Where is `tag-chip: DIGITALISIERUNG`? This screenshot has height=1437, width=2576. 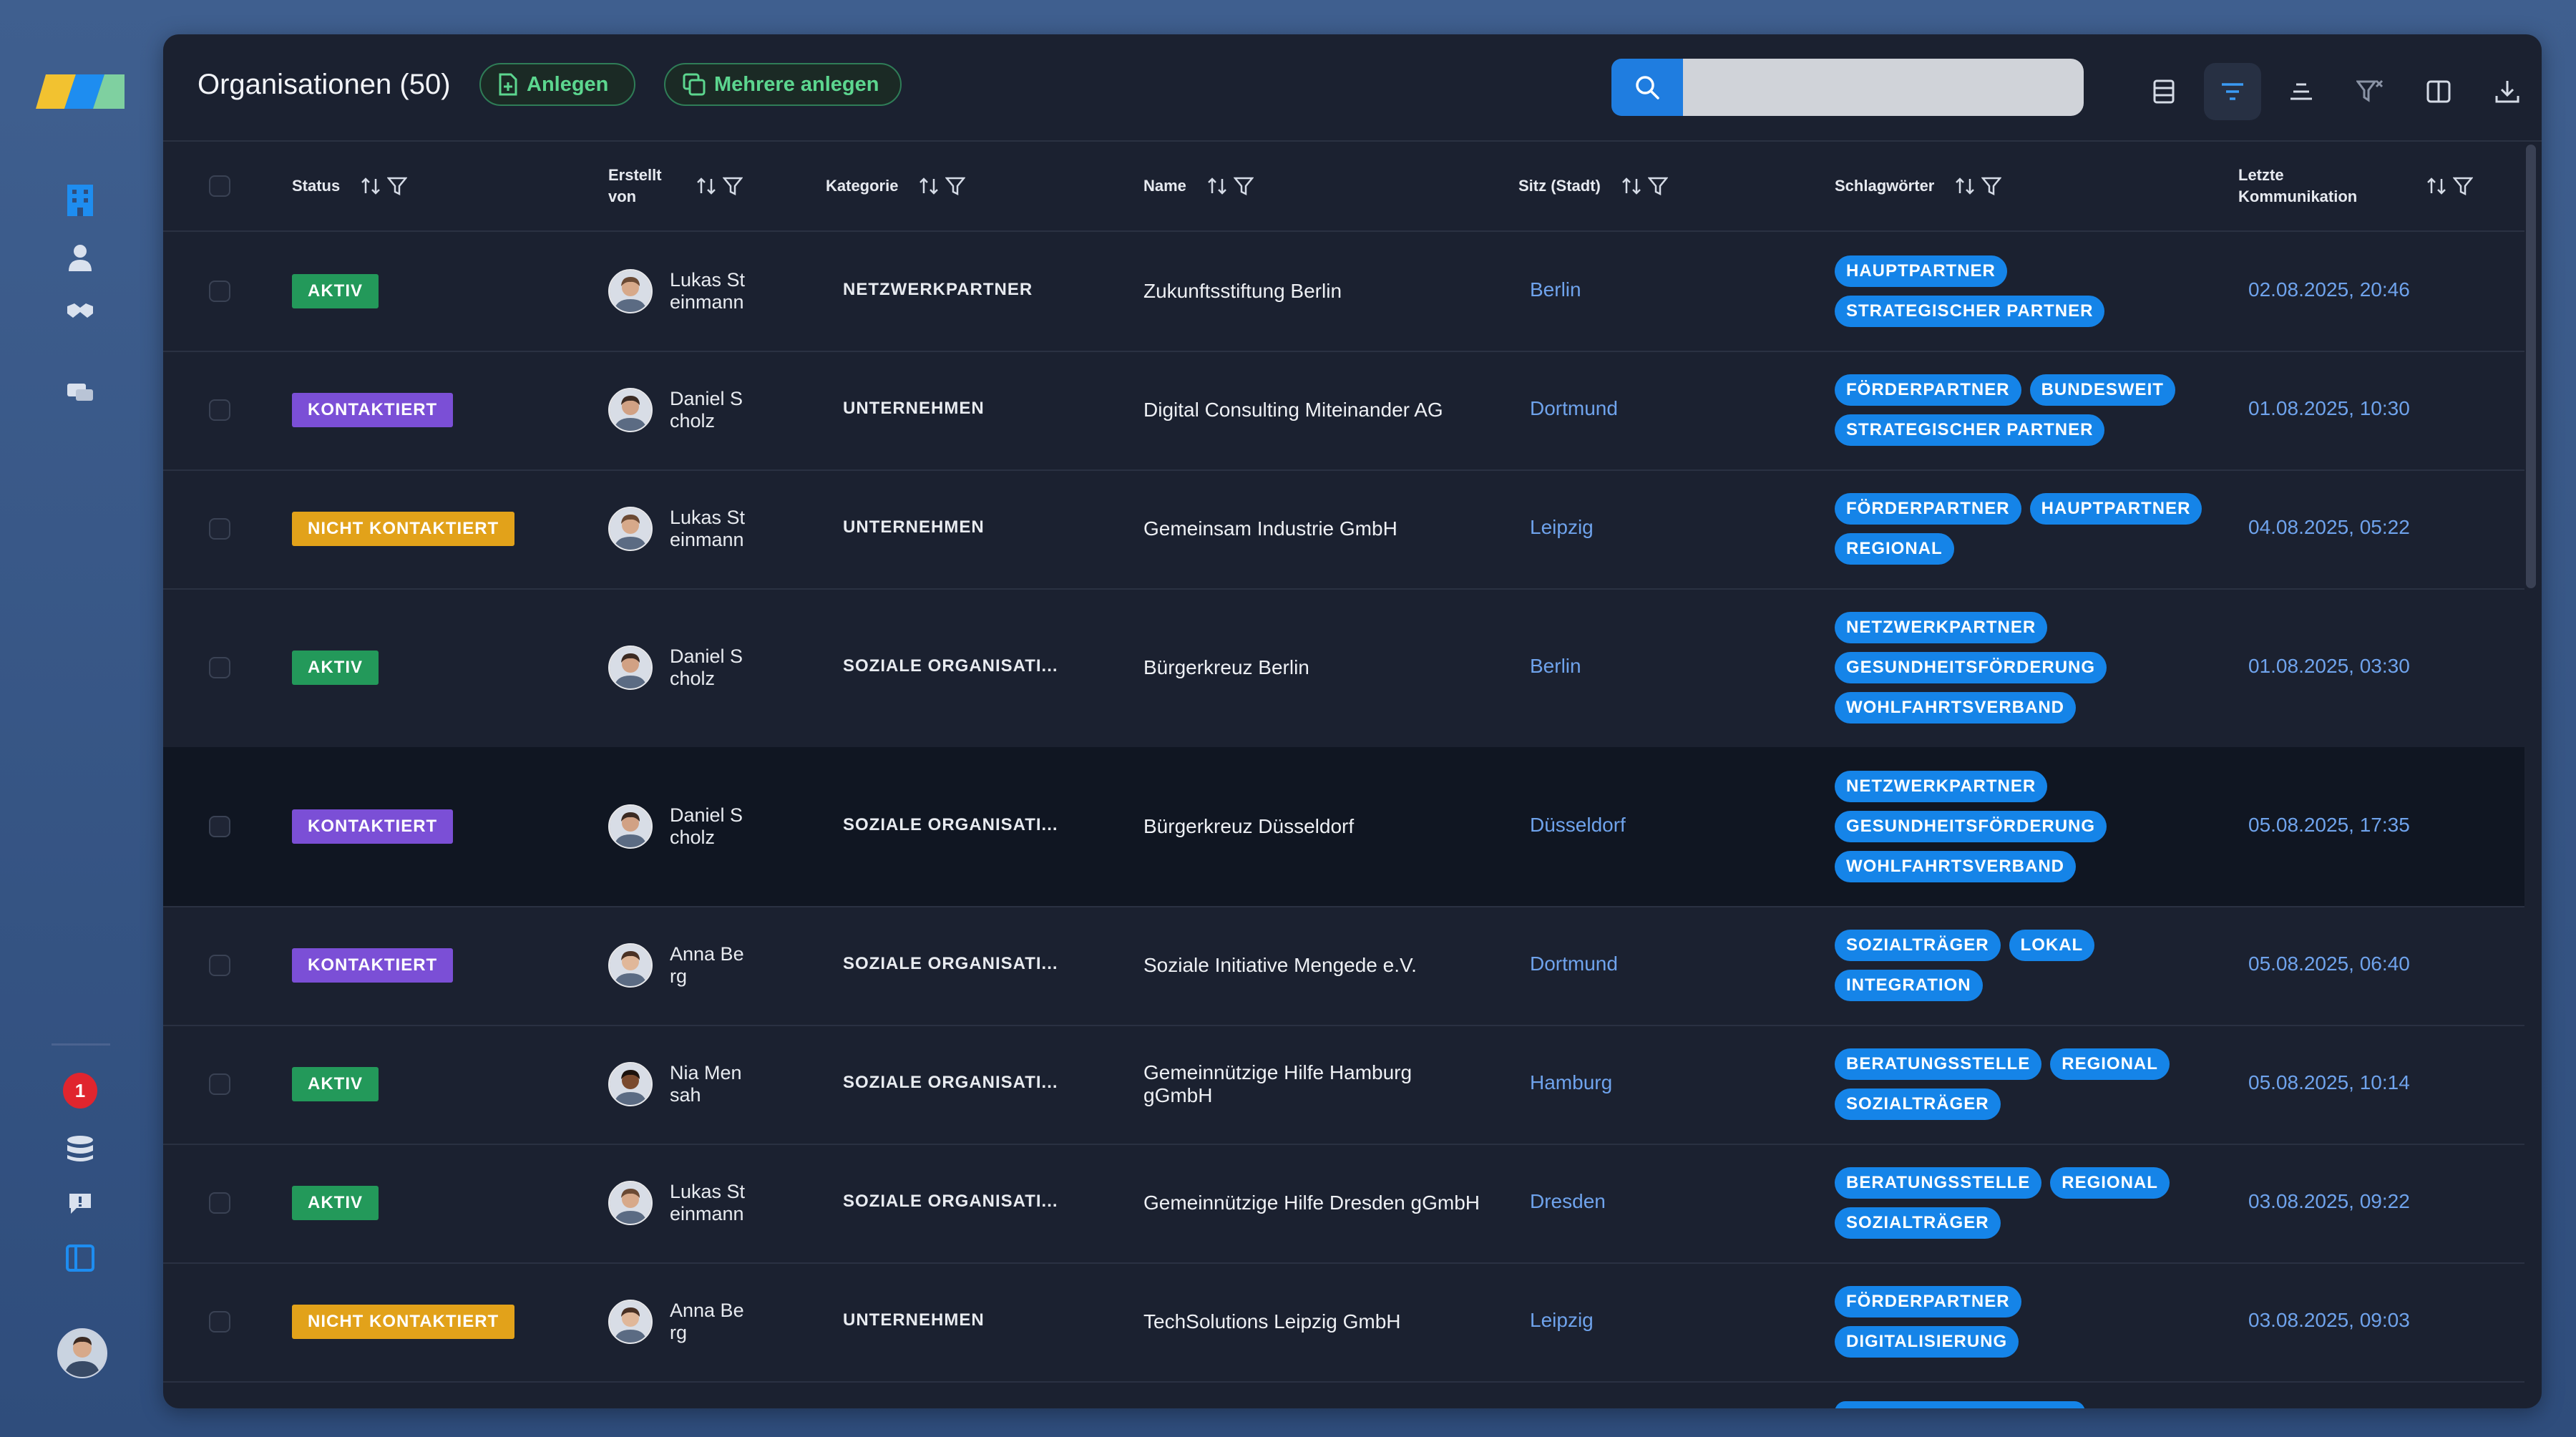
tag-chip: DIGITALISIERUNG is located at coordinates (1927, 1342).